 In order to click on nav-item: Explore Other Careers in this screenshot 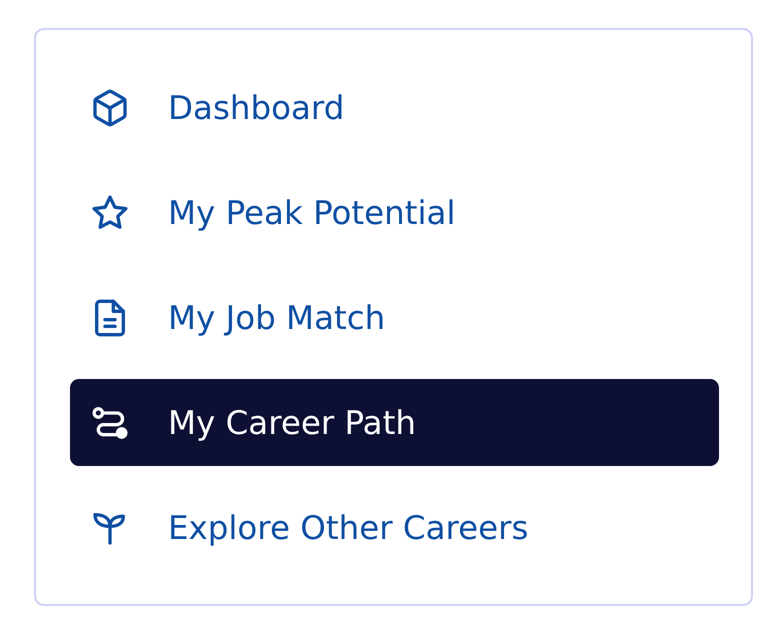, I will do `click(394, 527)`.